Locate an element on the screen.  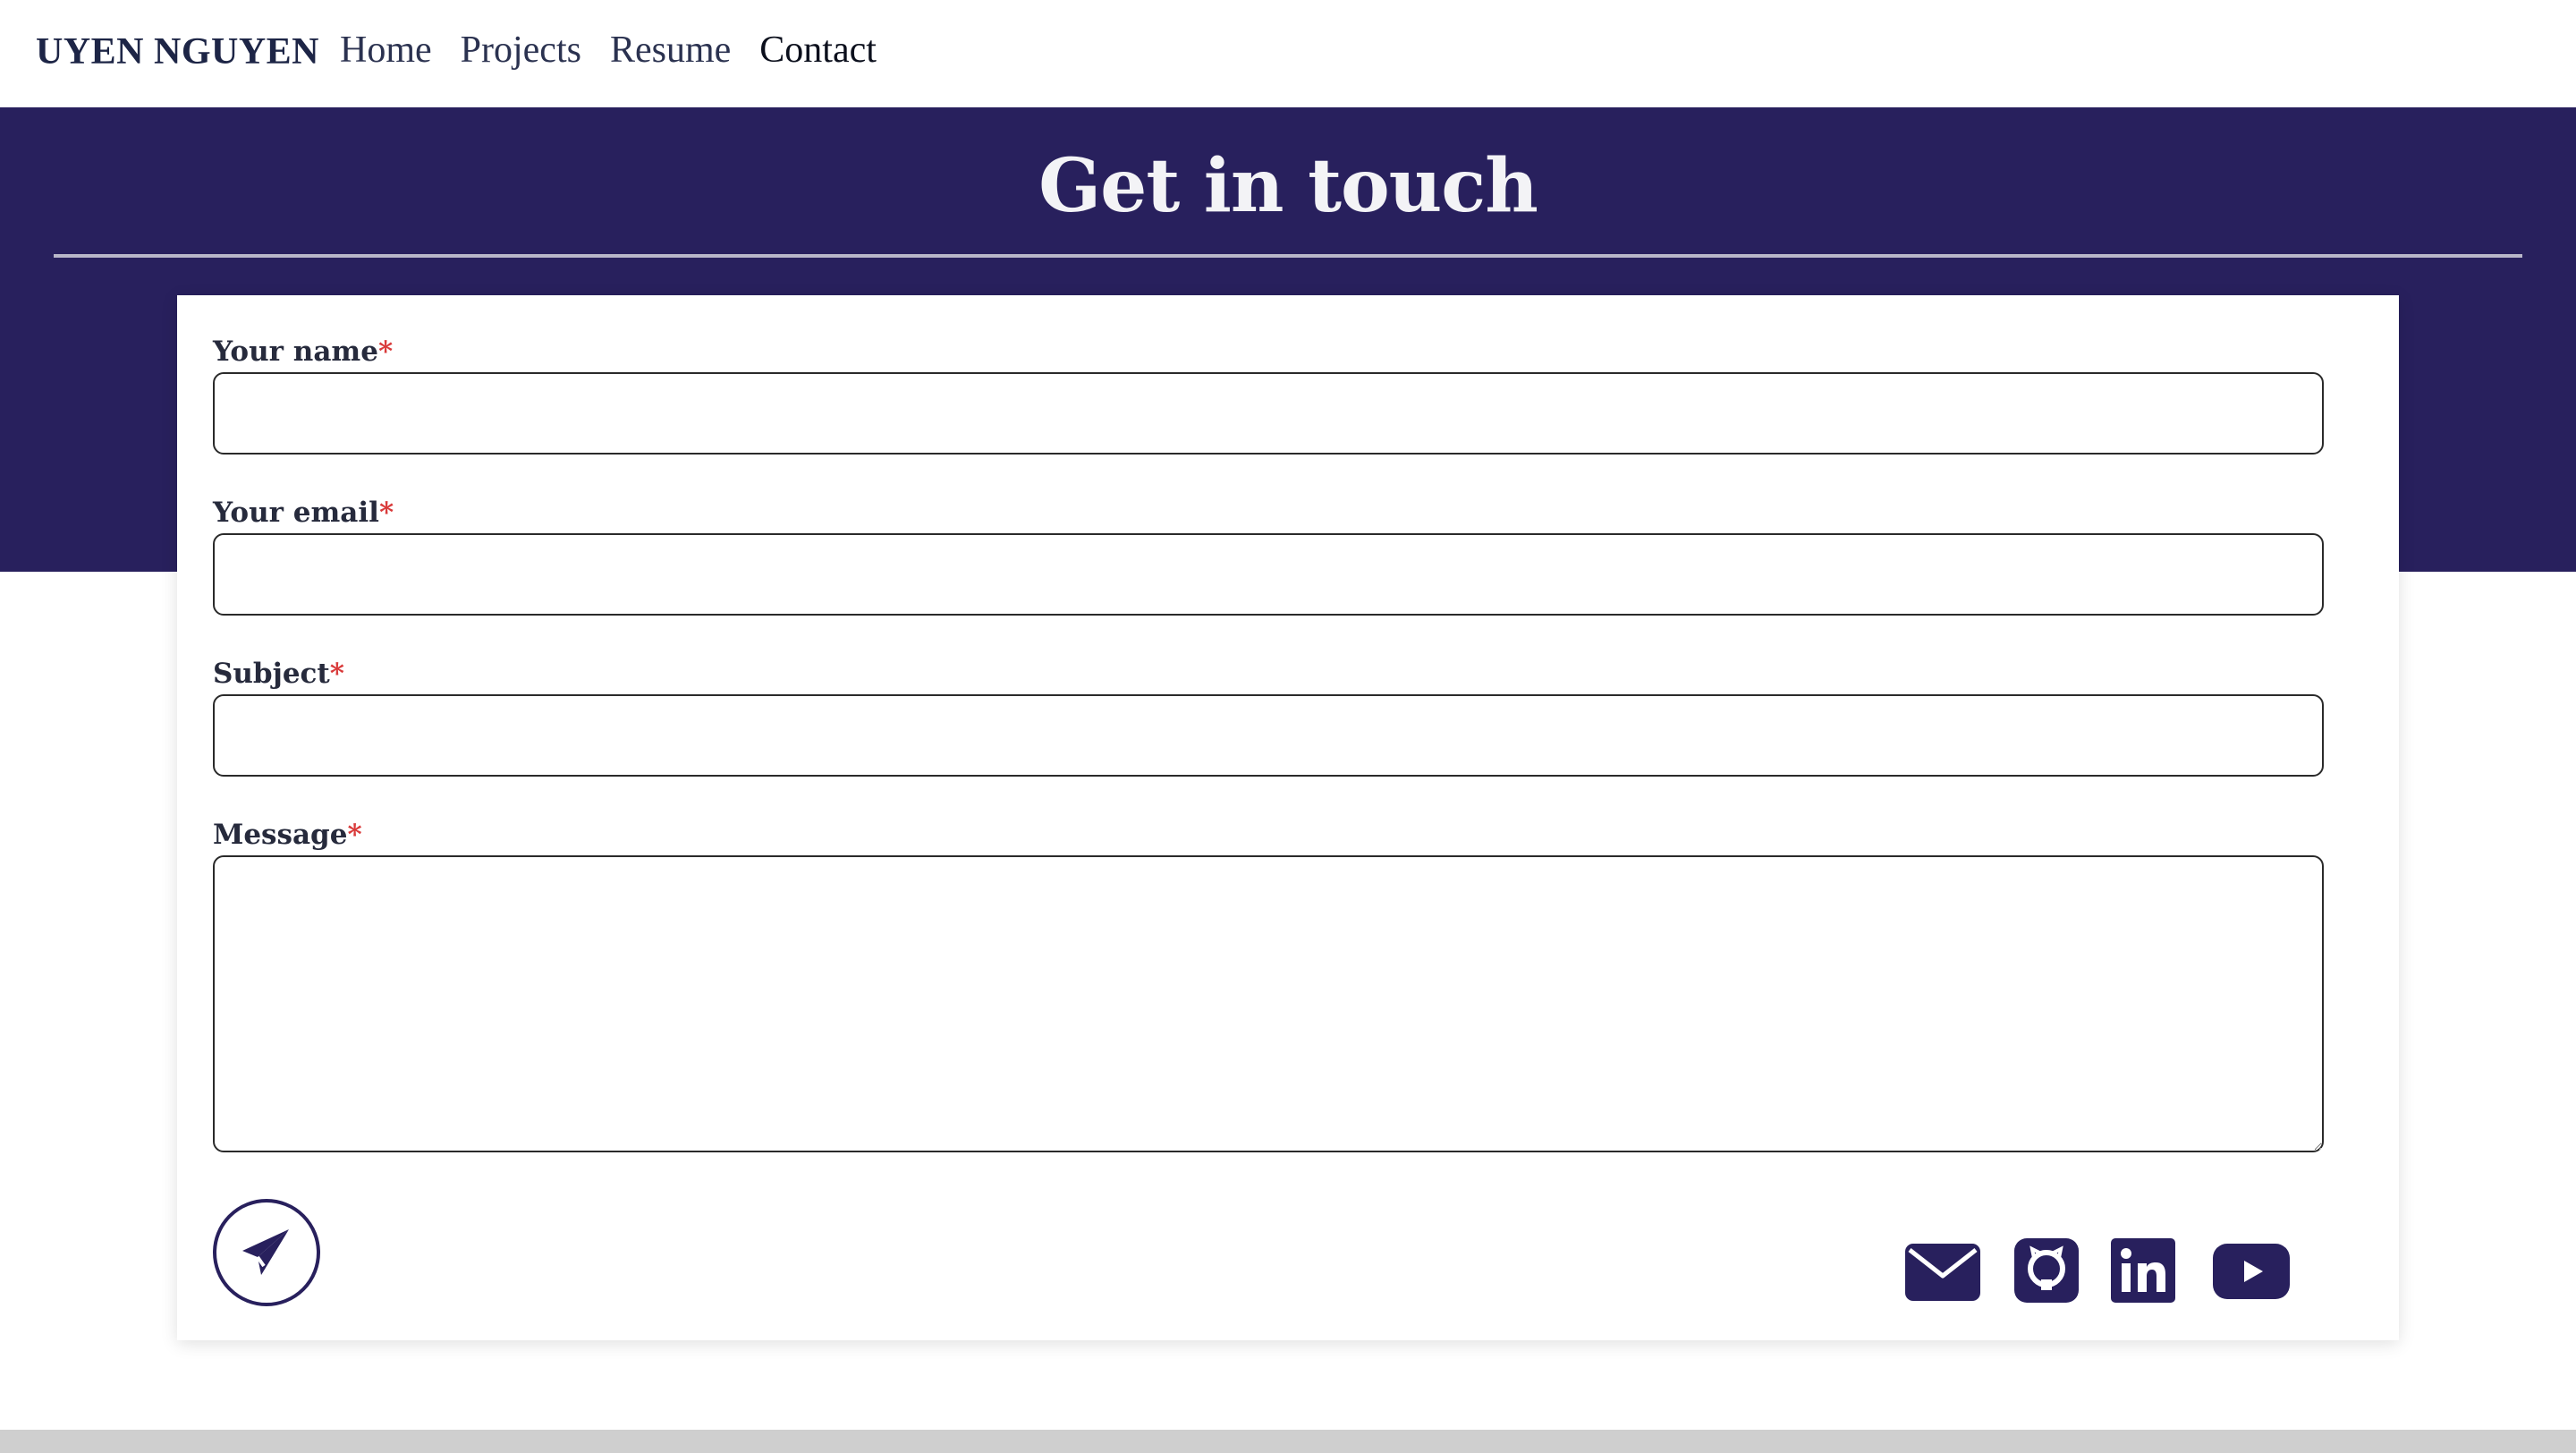
subject-field-group: Subject* is located at coordinates (1268, 716).